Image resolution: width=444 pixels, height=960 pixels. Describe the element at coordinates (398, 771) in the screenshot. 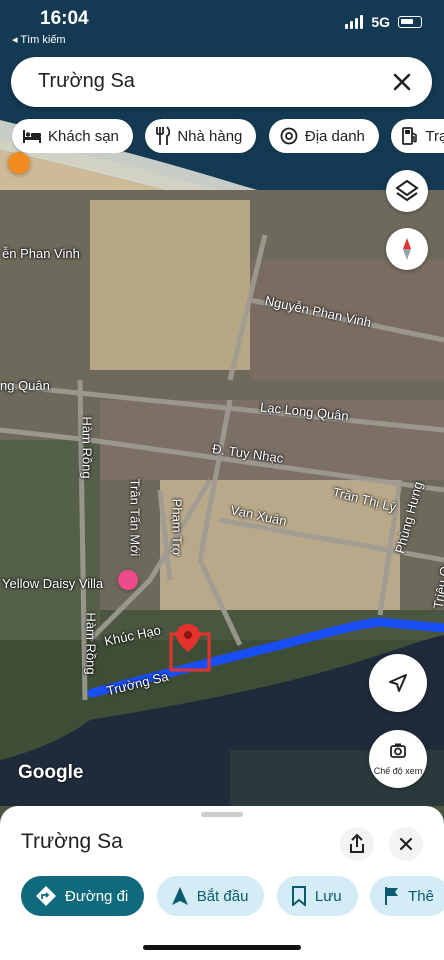

I see `view-mode-label: Chế độ xem` at that location.